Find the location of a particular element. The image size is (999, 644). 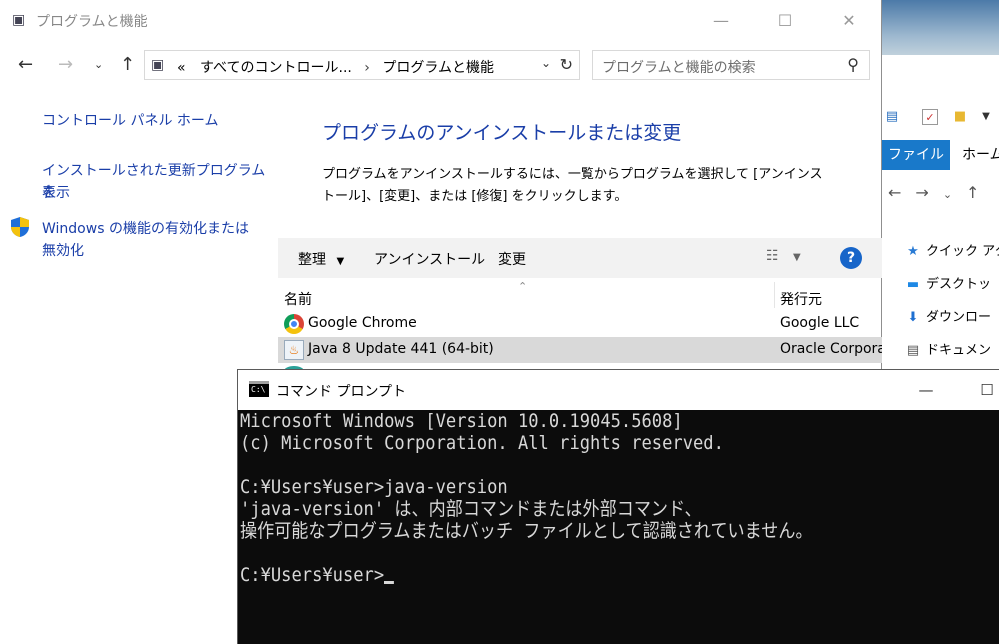

help-button: ? is located at coordinates (851, 258).